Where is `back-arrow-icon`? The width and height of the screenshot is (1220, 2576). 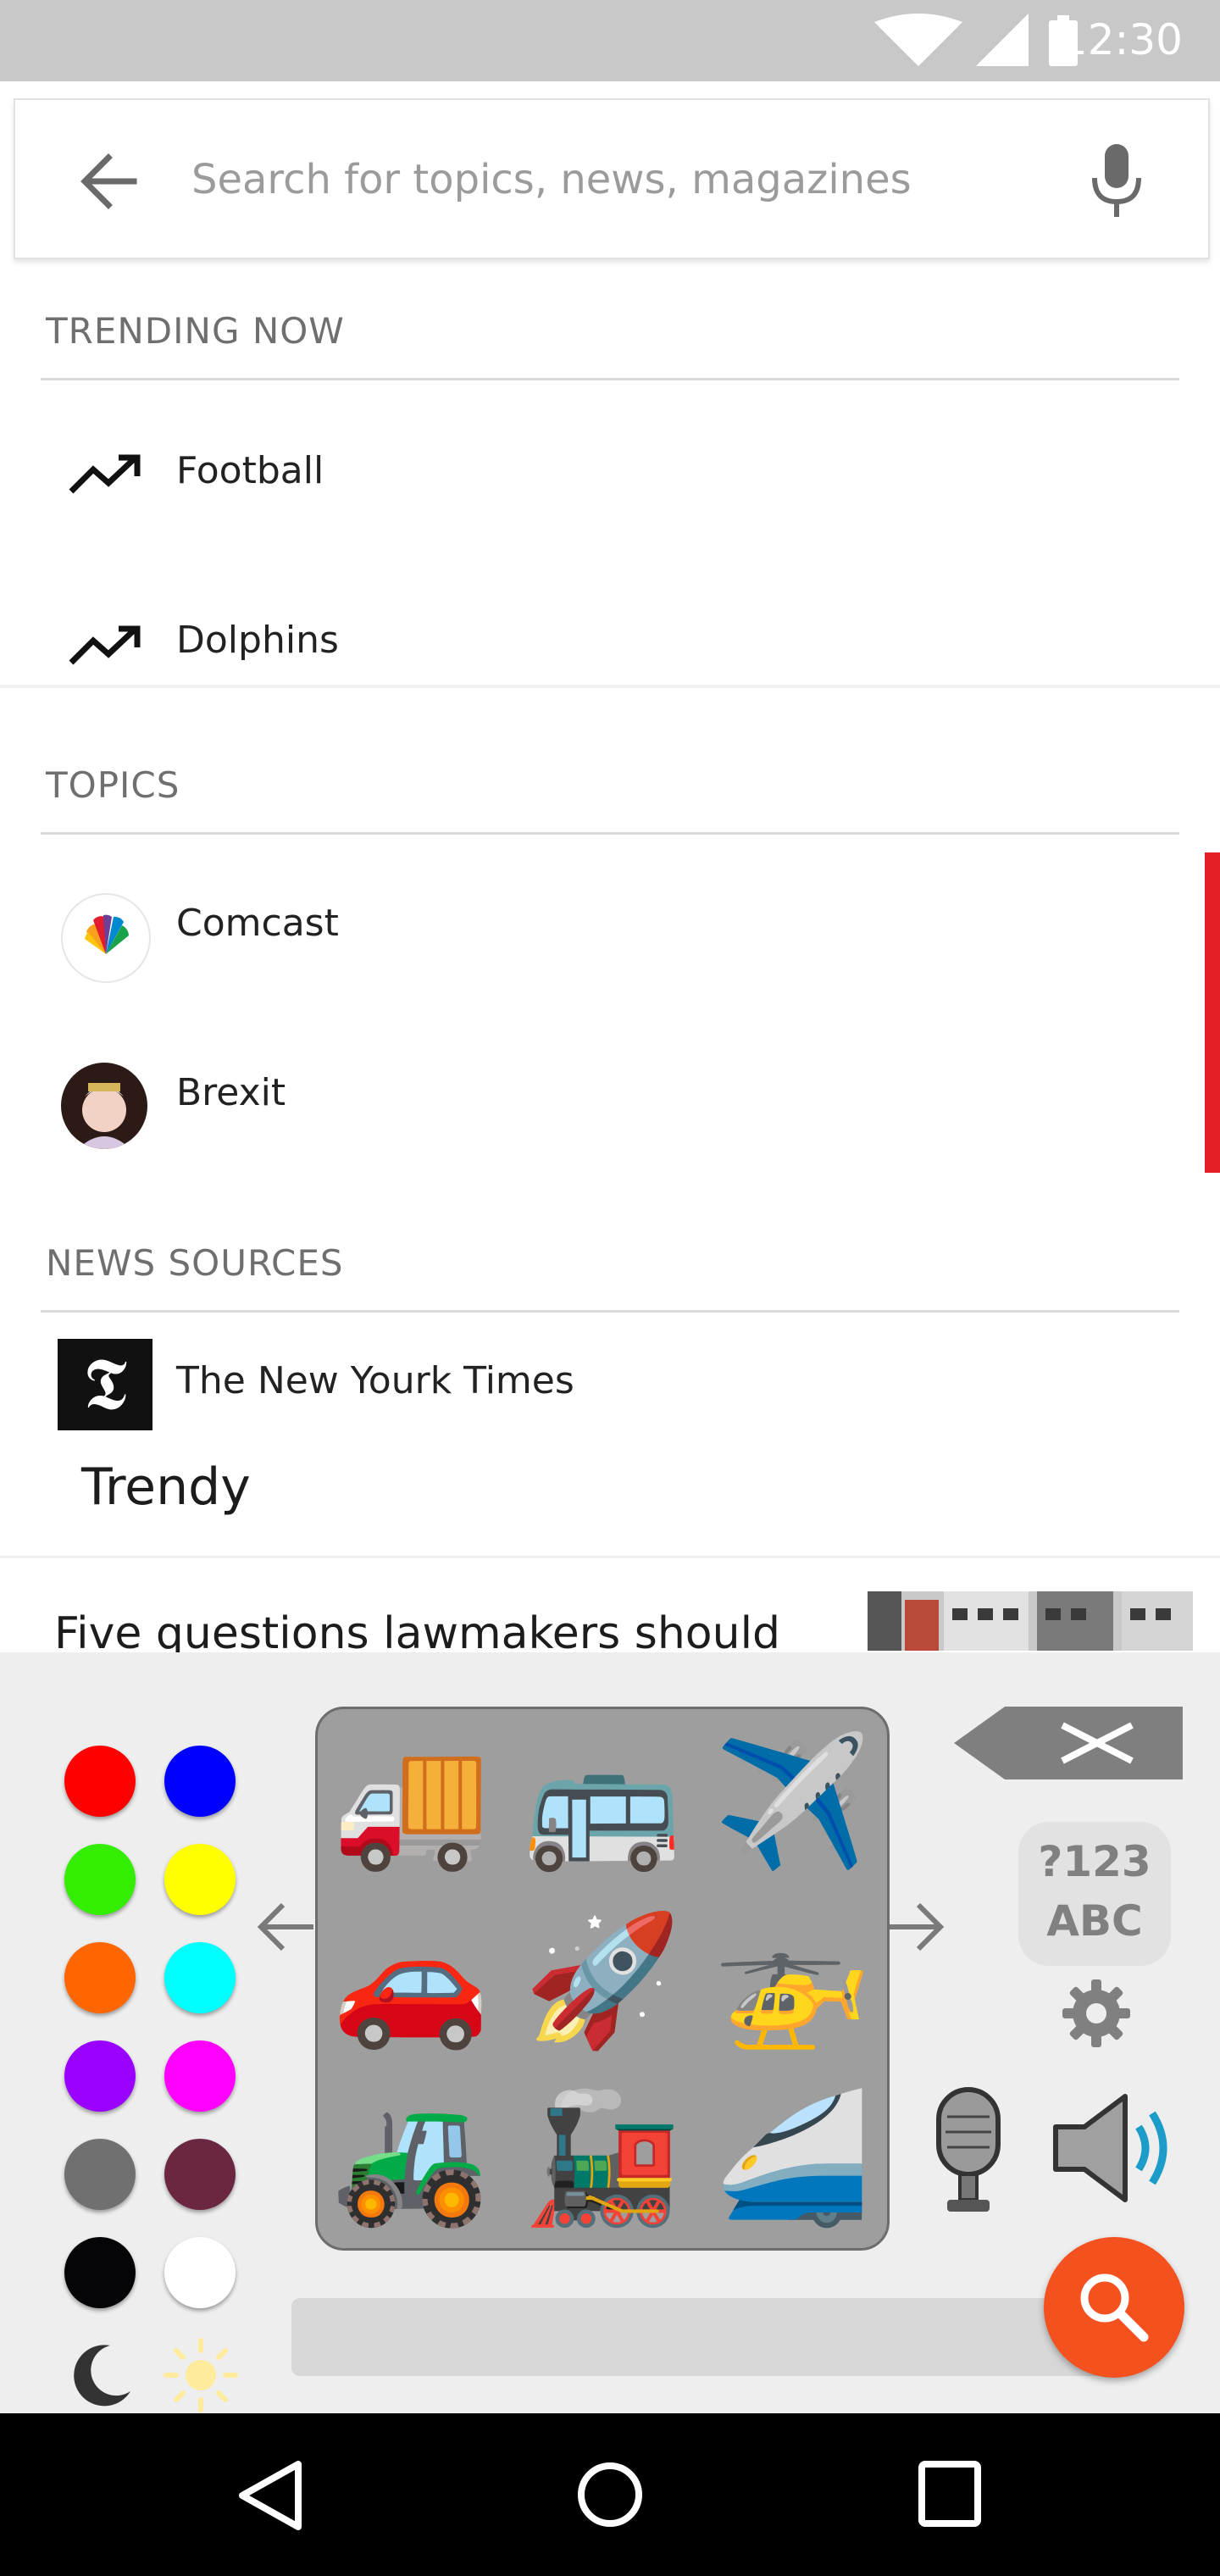 back-arrow-icon is located at coordinates (108, 181).